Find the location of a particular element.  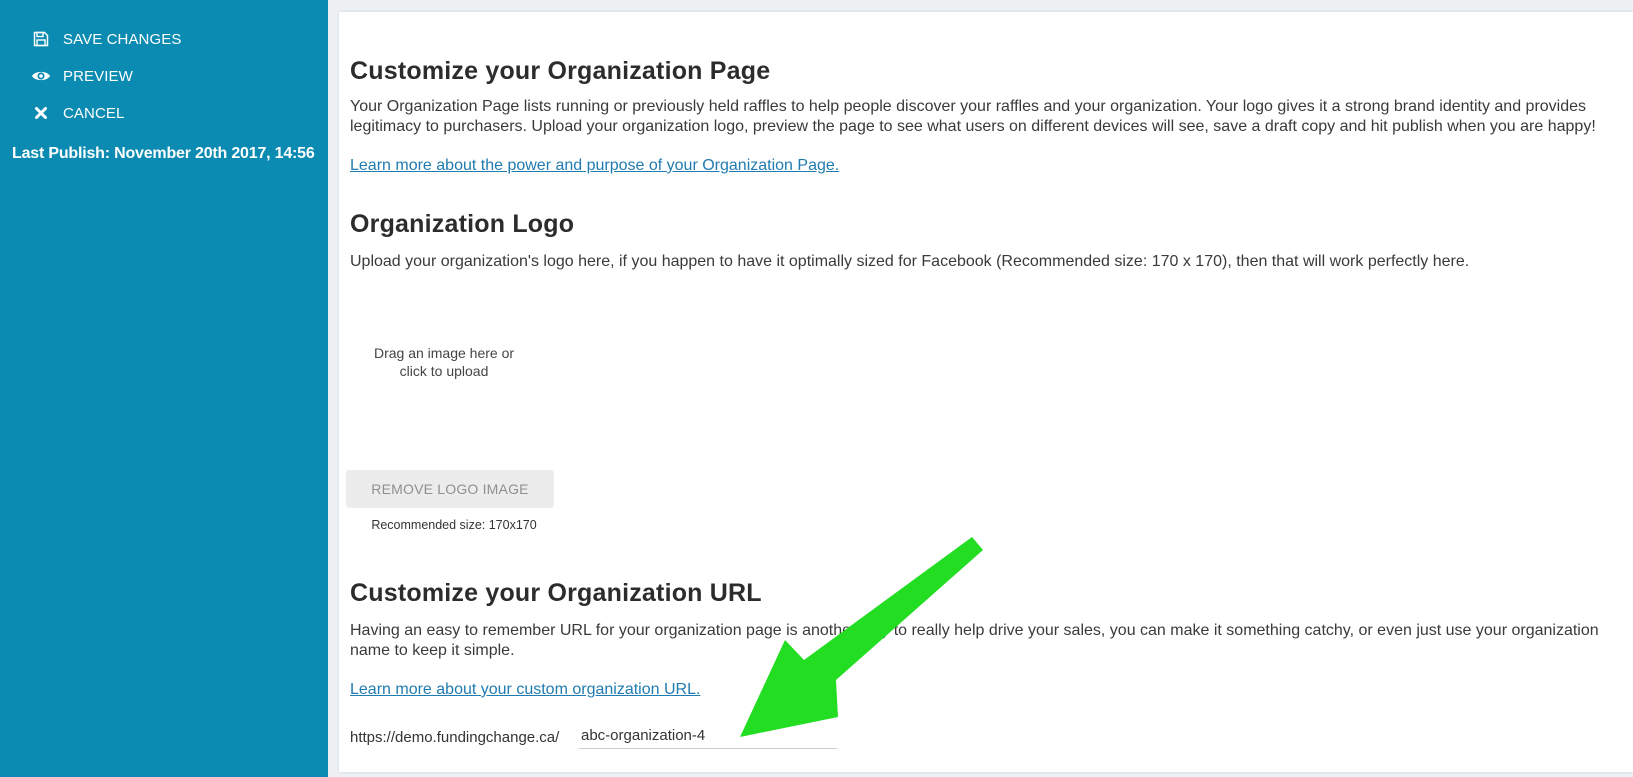

preview-button: PREVIEW is located at coordinates (81, 76).